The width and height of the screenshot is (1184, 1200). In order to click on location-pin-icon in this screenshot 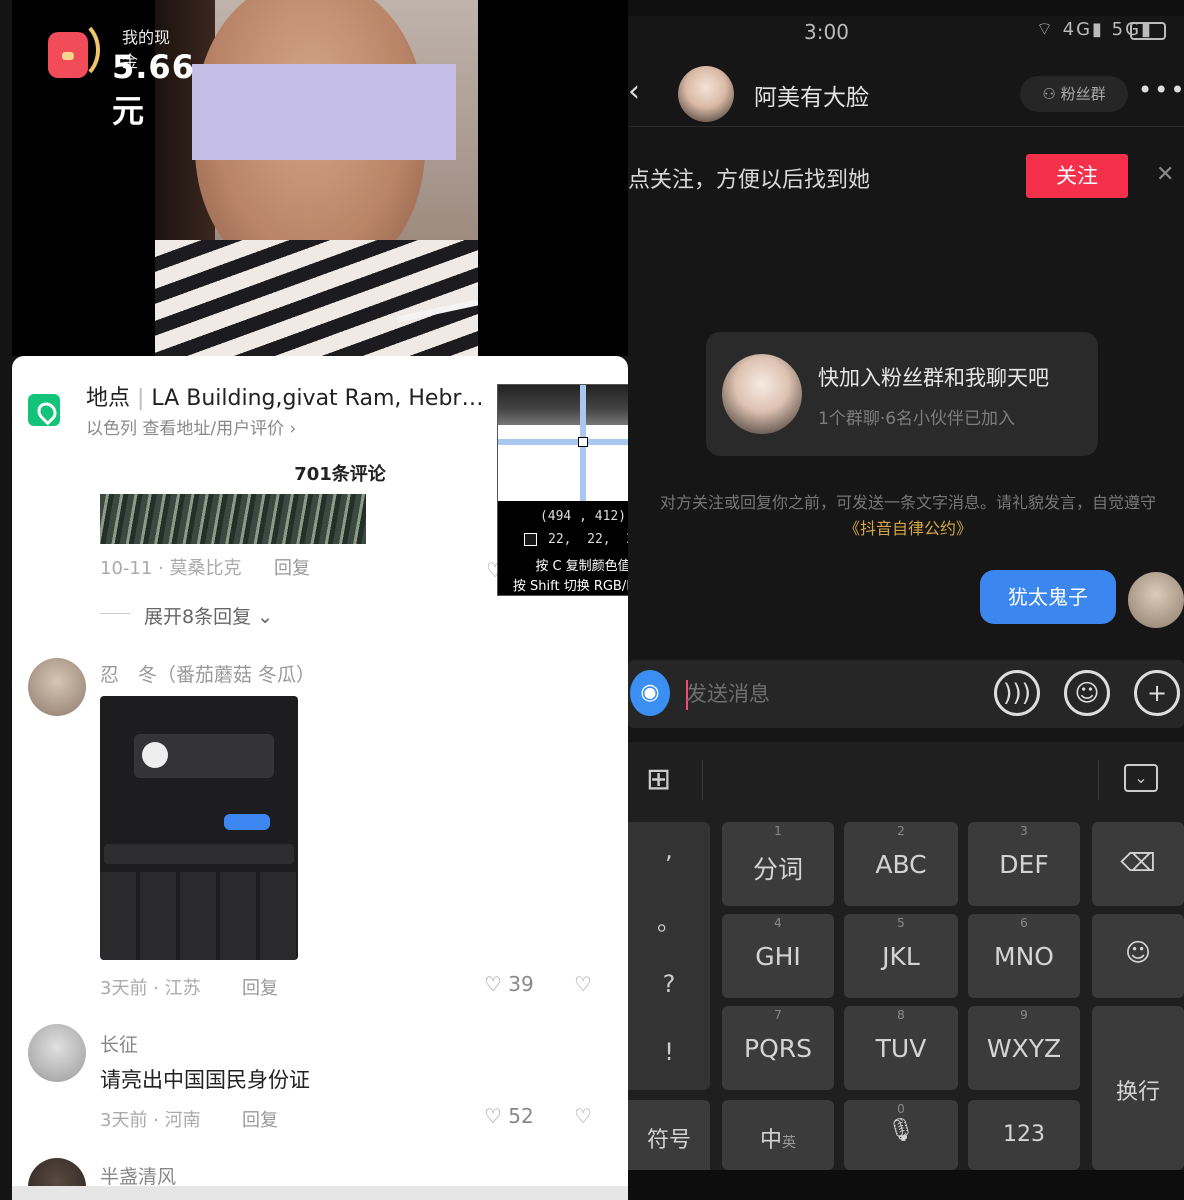, I will do `click(44, 410)`.